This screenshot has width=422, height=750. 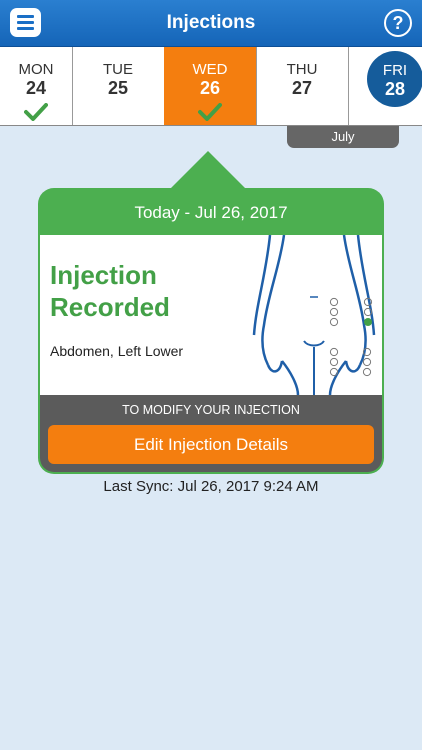 I want to click on edit-injection-button: Edit Injection Details, so click(x=211, y=444).